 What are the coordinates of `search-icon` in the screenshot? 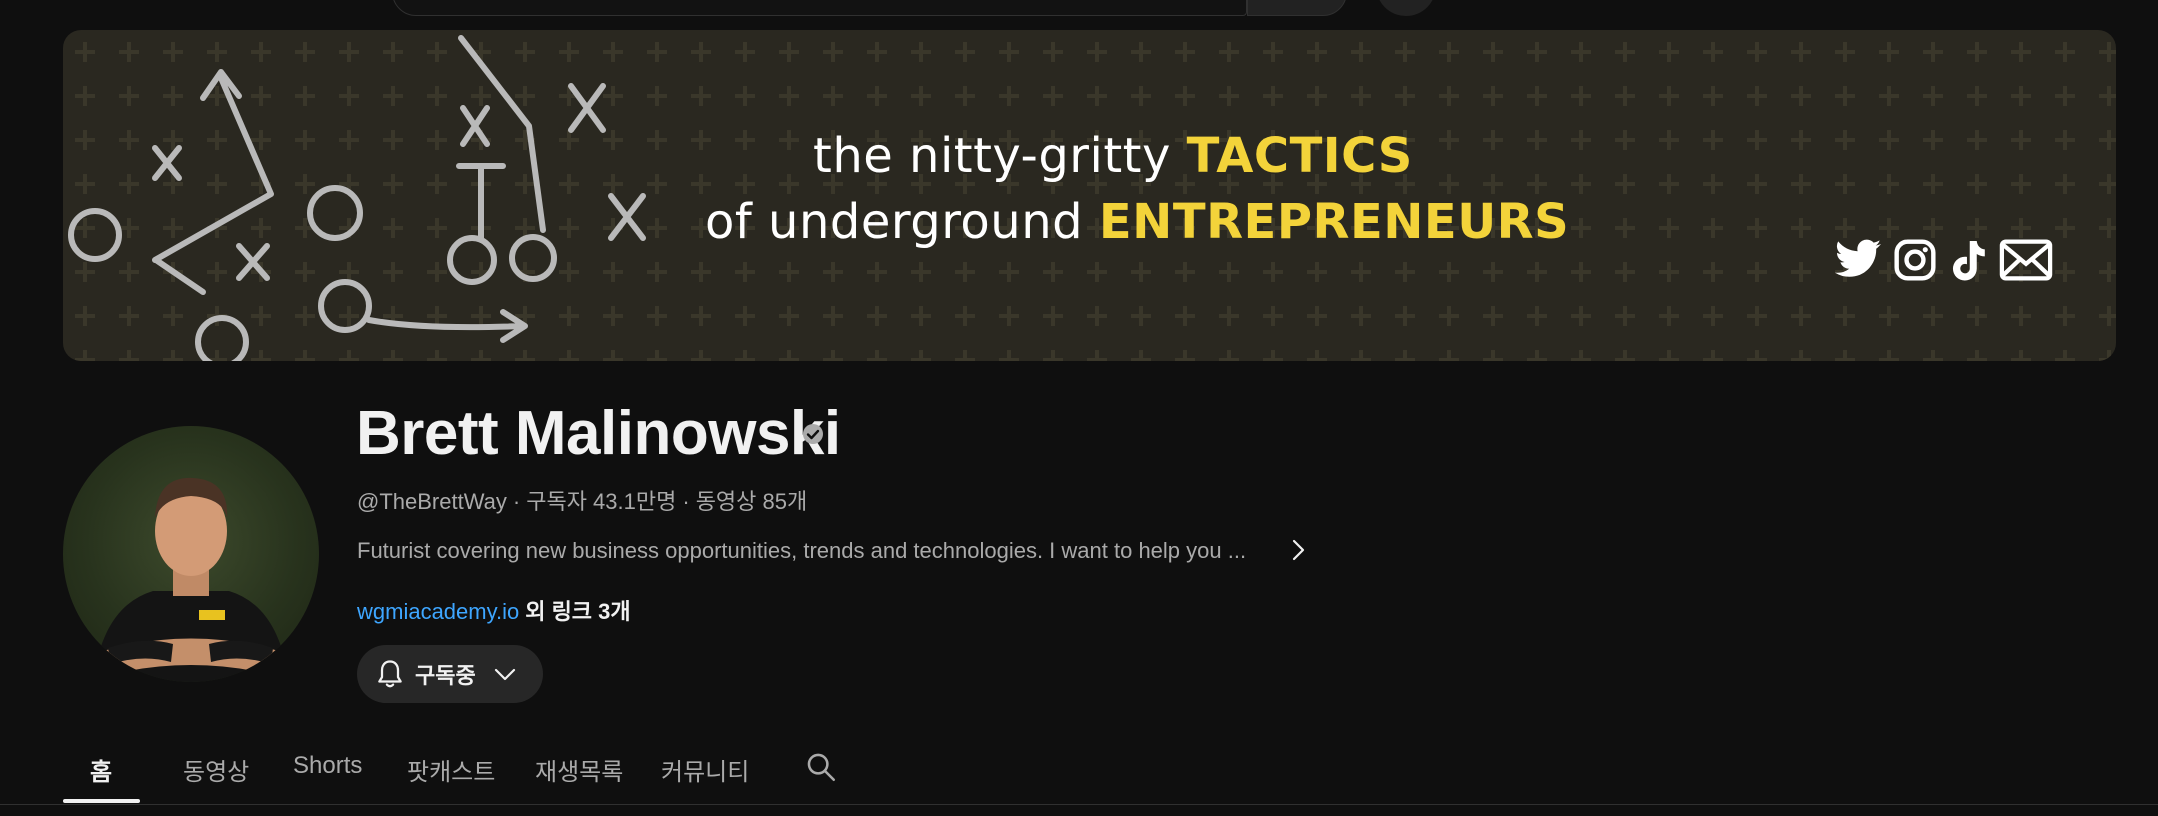 It's located at (821, 767).